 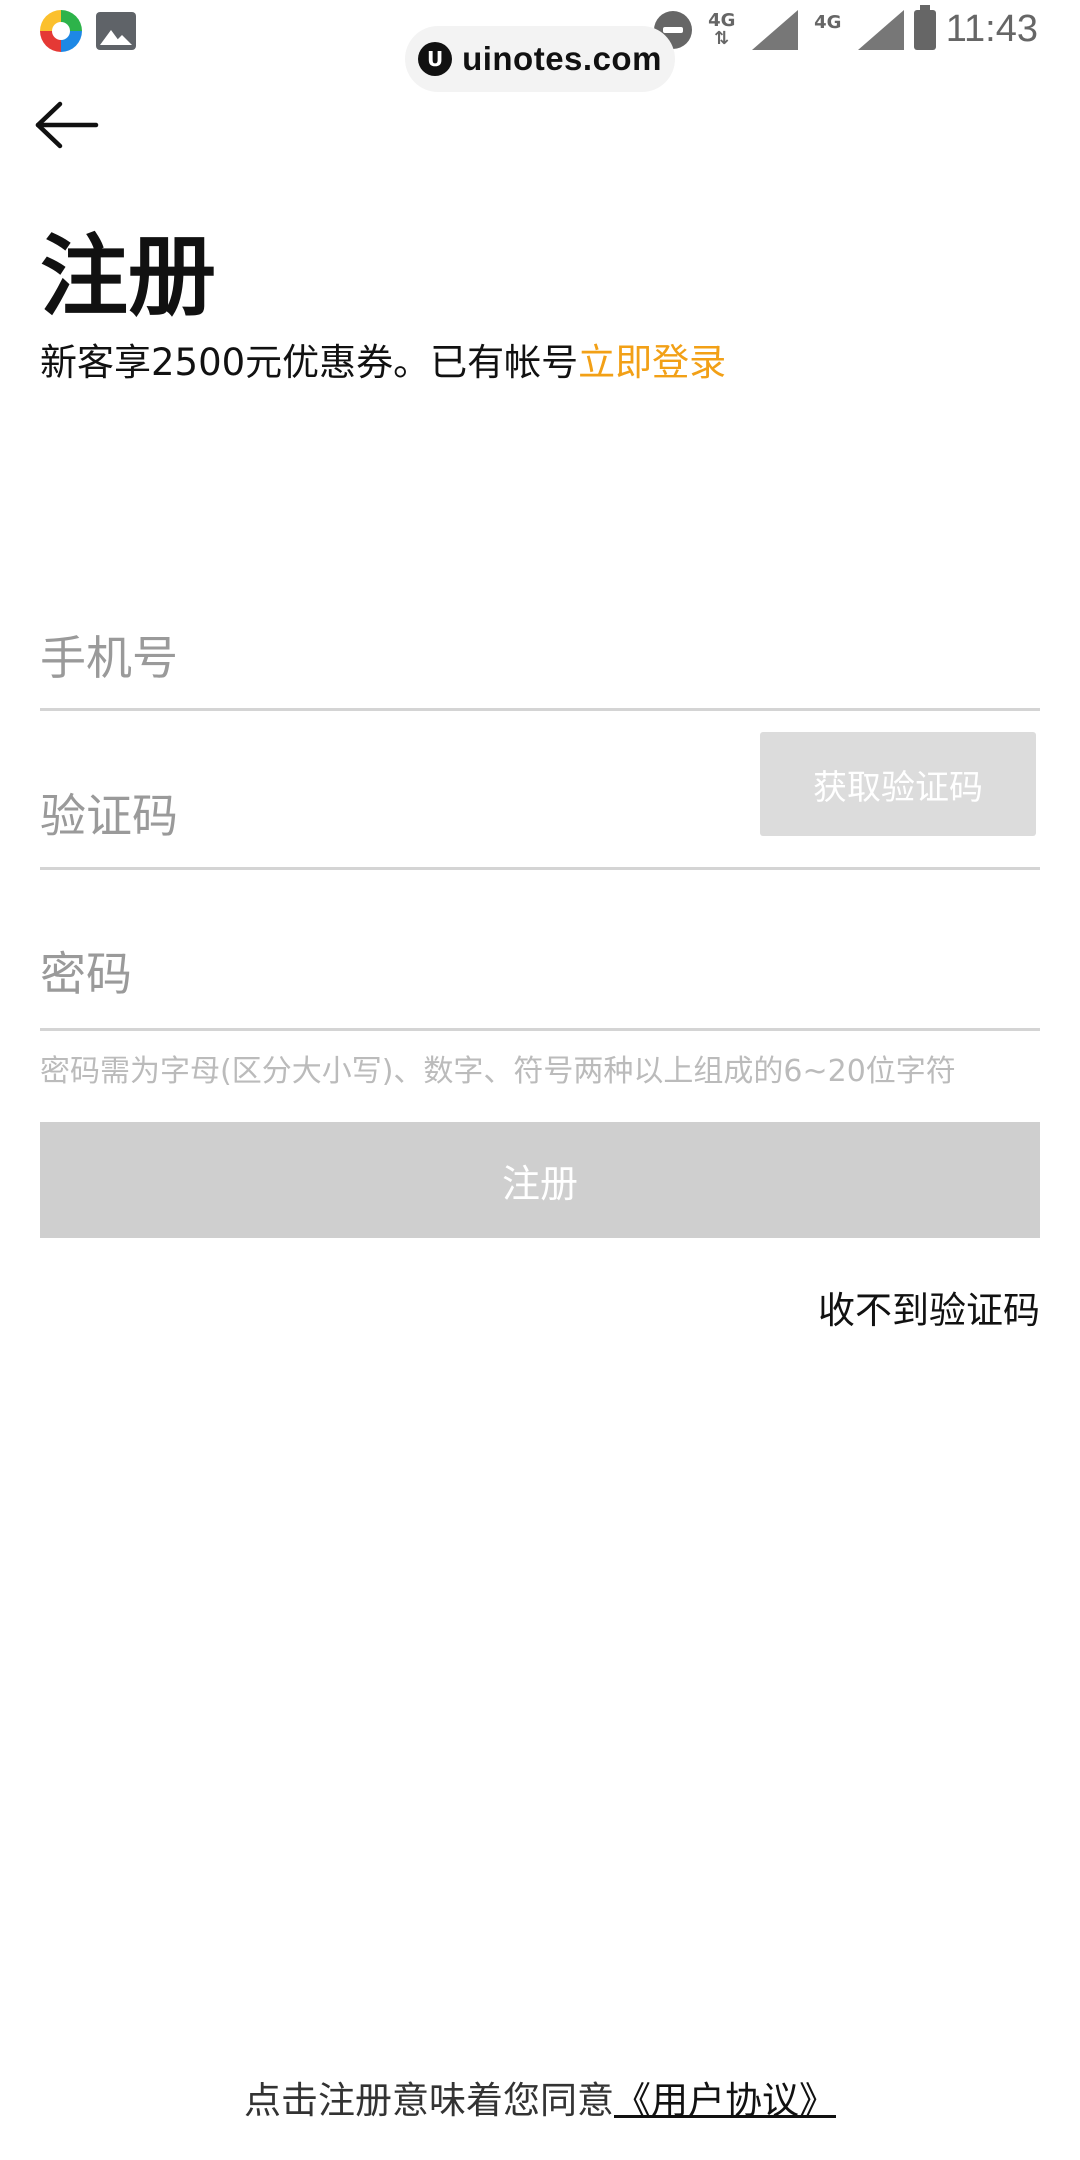 I want to click on arrow-left-icon, so click(x=67, y=125).